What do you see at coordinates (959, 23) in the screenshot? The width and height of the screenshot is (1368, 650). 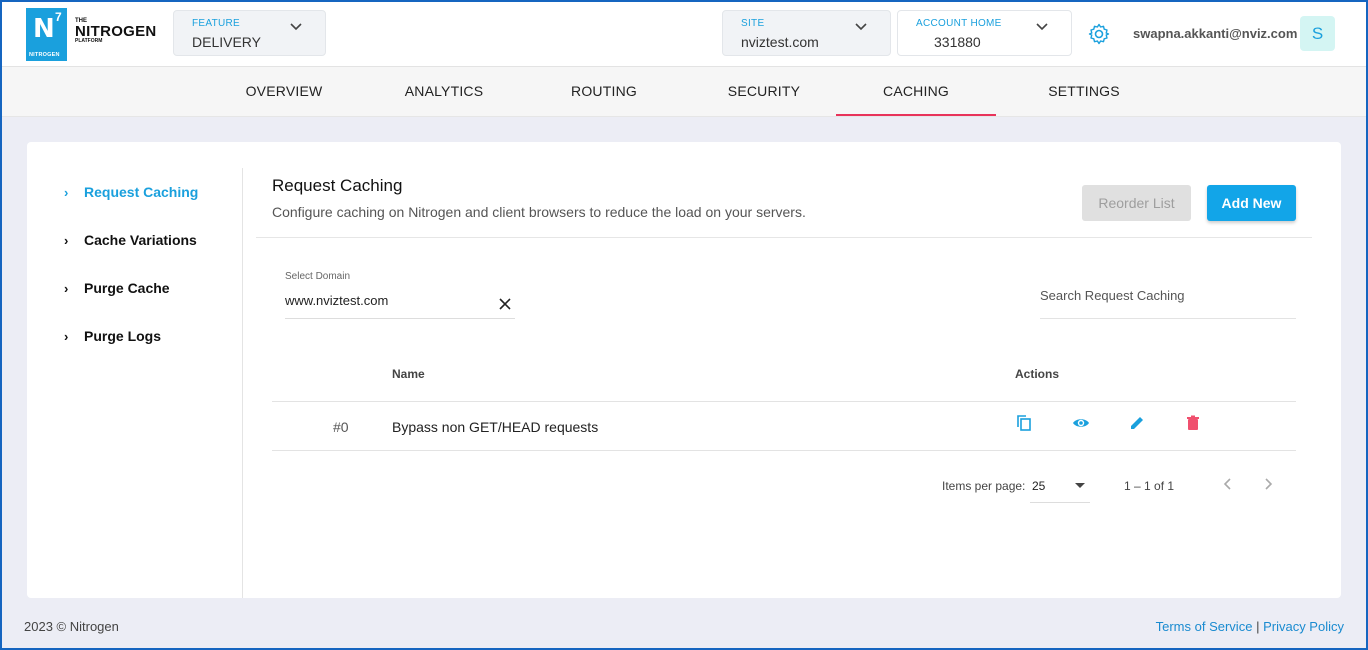 I see `account-select-label: ACCOUNT HOME` at bounding box center [959, 23].